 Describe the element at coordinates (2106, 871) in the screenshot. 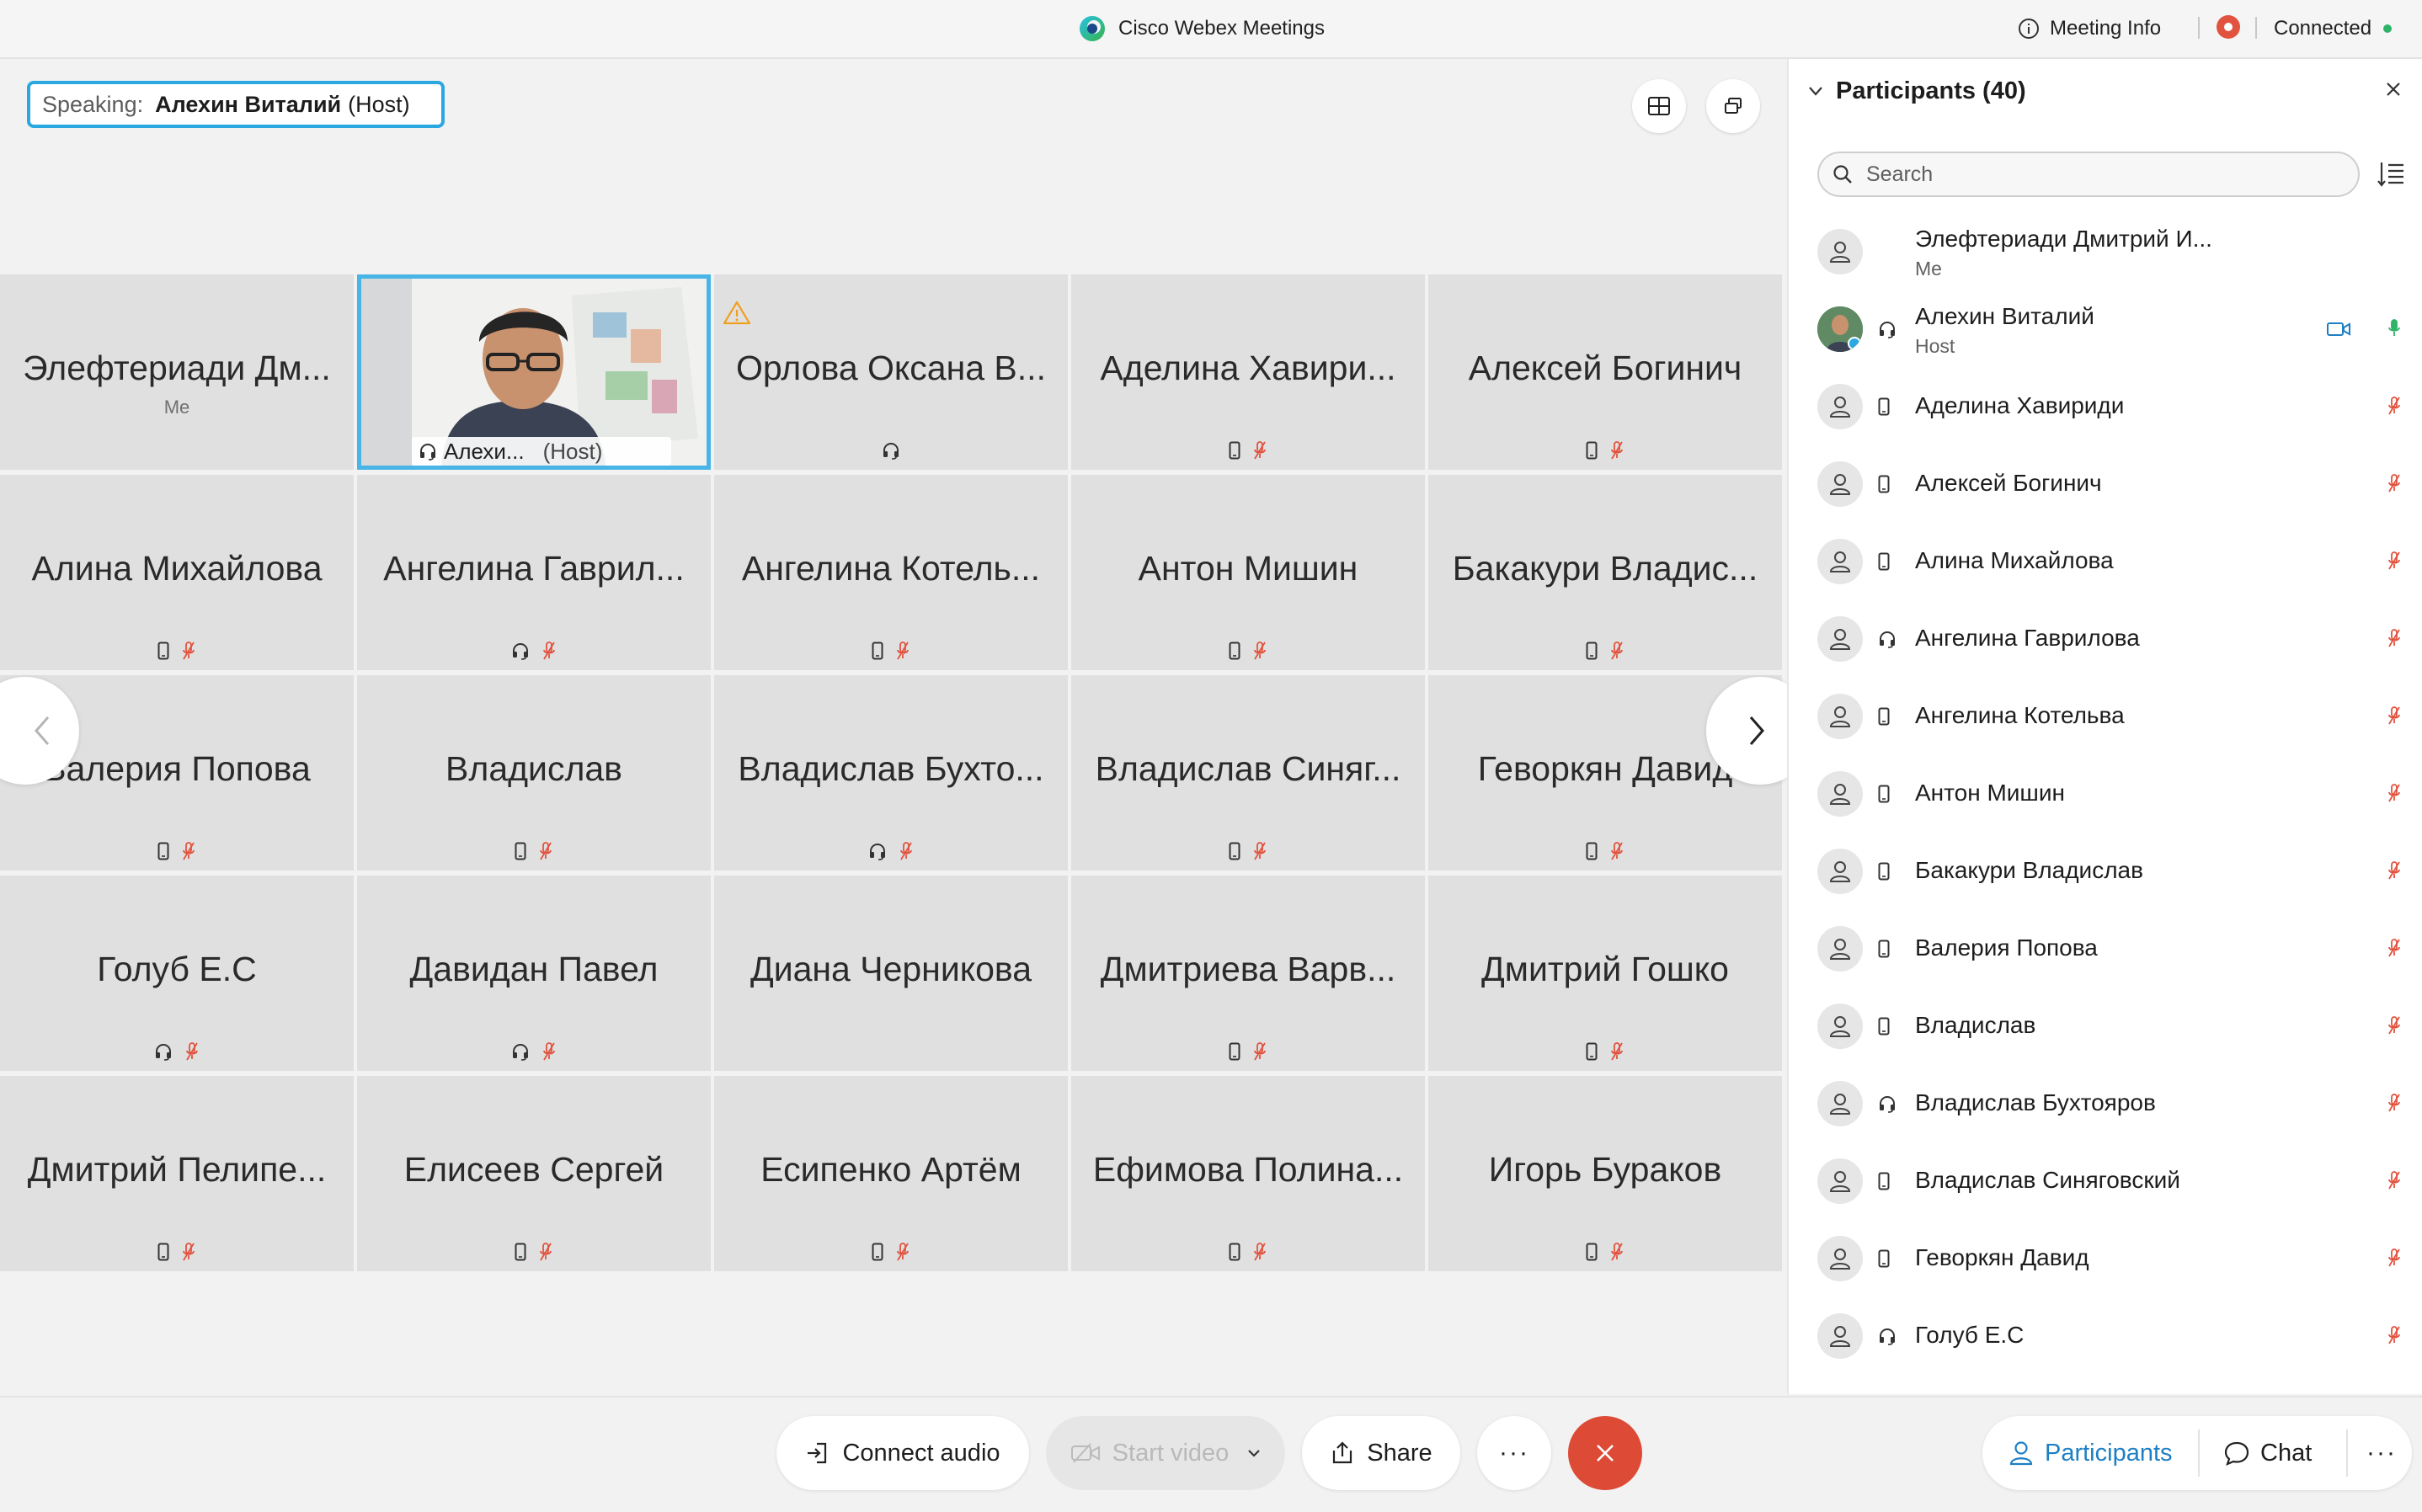

I see `participant-list-item: Бакакури Владислав` at that location.